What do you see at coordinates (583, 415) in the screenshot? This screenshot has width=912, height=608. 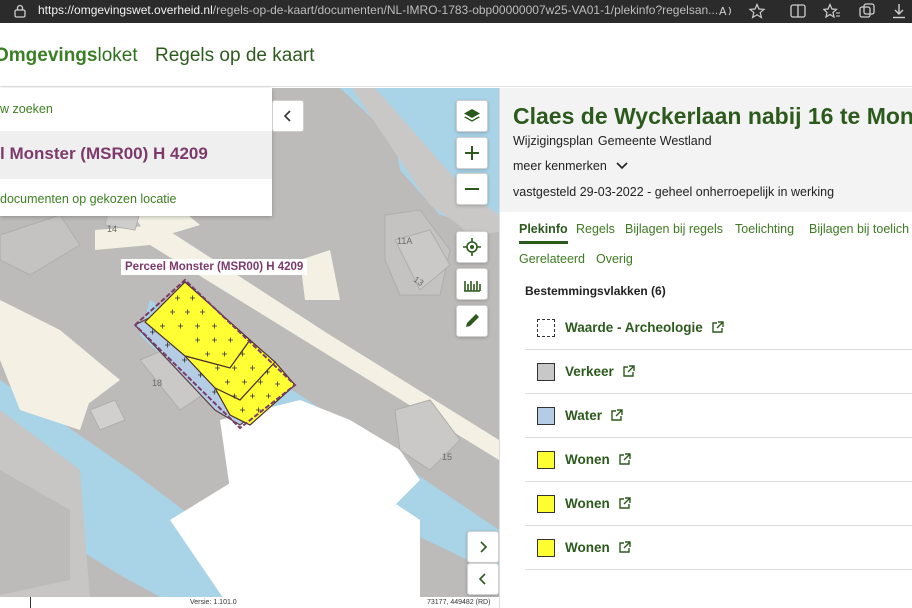 I see `legend-item-label: Water` at bounding box center [583, 415].